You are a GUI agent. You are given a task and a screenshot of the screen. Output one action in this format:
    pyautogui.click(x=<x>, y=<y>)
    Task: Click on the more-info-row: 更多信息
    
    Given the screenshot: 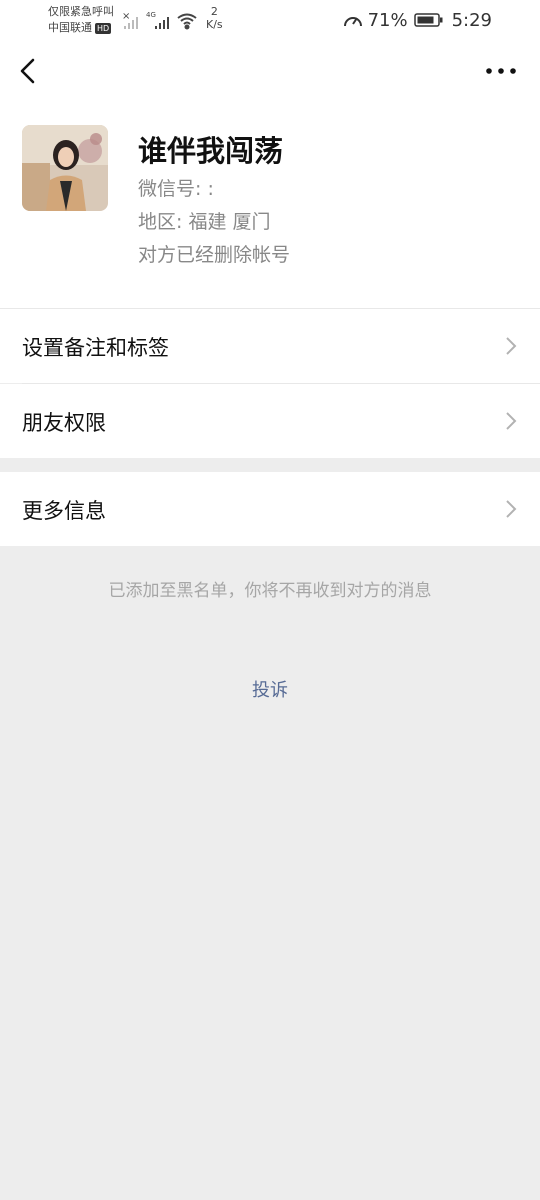 What is the action you would take?
    pyautogui.click(x=270, y=509)
    